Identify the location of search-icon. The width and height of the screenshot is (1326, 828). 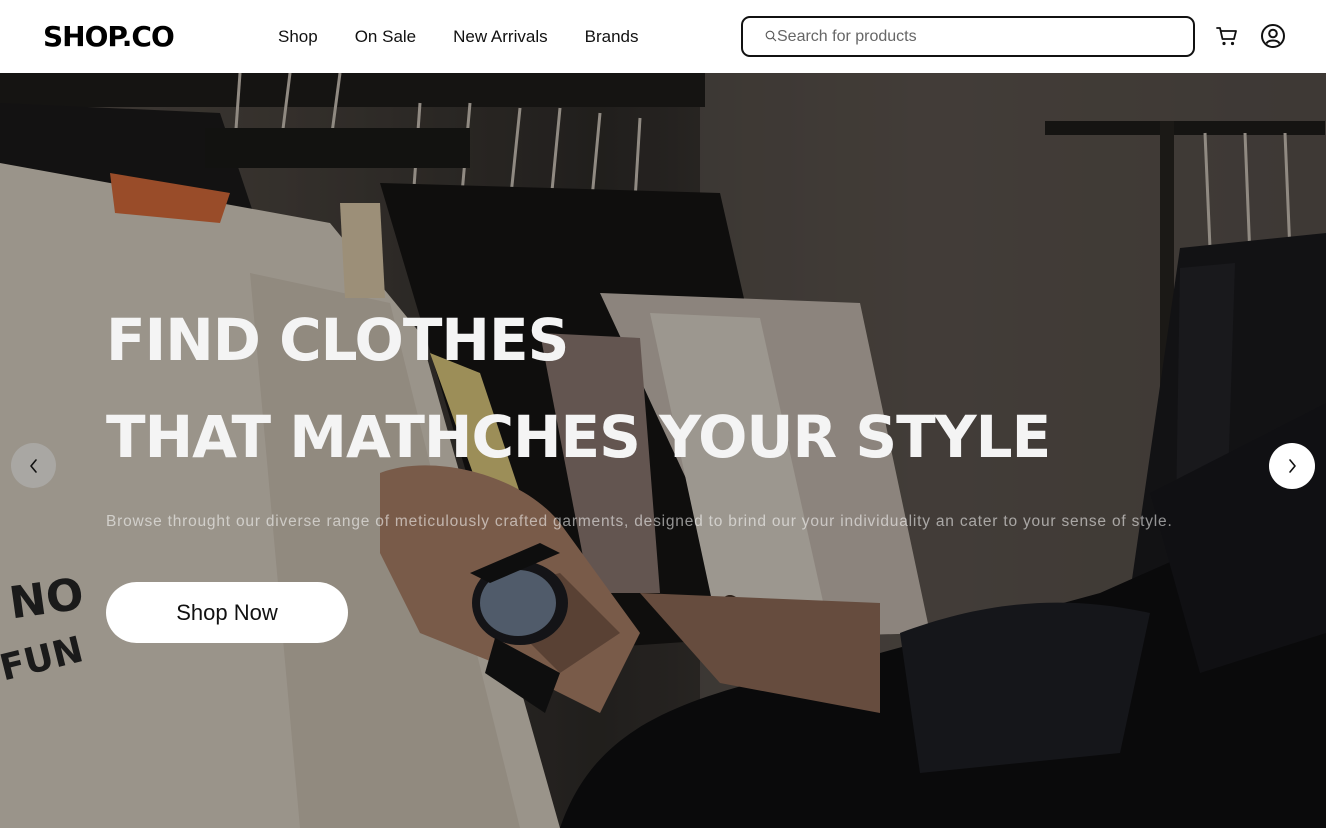
(771, 36).